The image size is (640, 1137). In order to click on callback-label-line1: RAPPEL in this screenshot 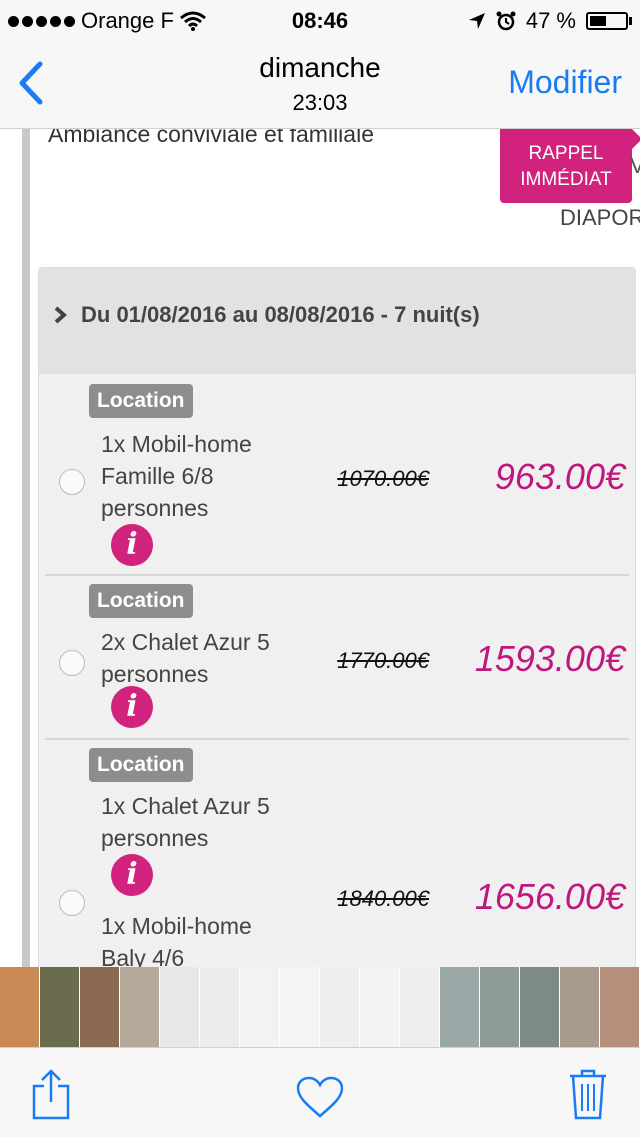, I will do `click(566, 153)`.